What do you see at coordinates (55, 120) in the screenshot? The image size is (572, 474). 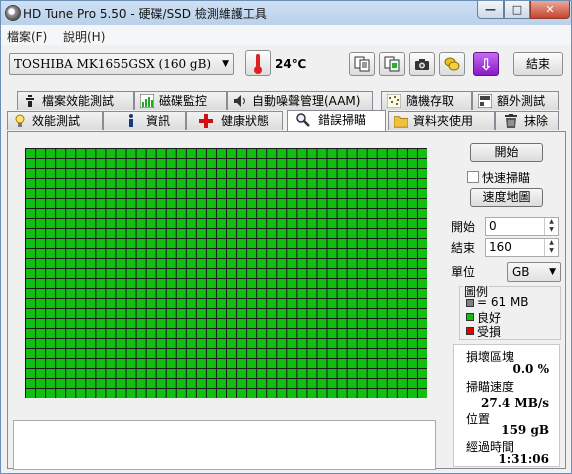 I see `tab-benchmark: 效能測試` at bounding box center [55, 120].